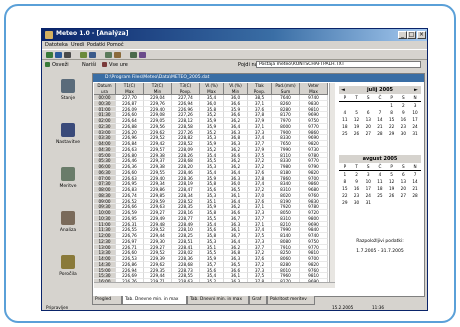 This screenshot has width=460, height=327. Describe the element at coordinates (133, 55) in the screenshot. I see `settings-icon` at that location.